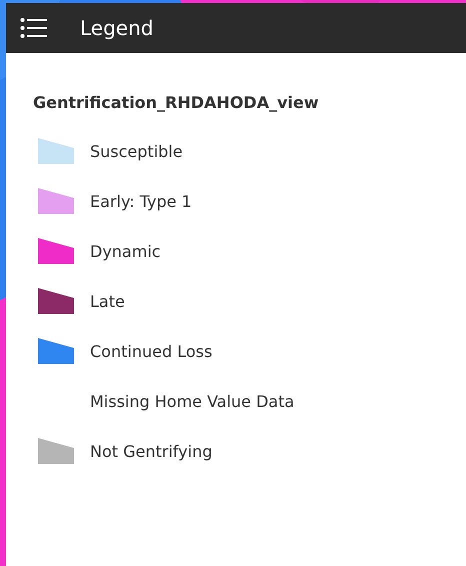 The image size is (466, 566). Describe the element at coordinates (117, 28) in the screenshot. I see `panel-title: Legend` at that location.